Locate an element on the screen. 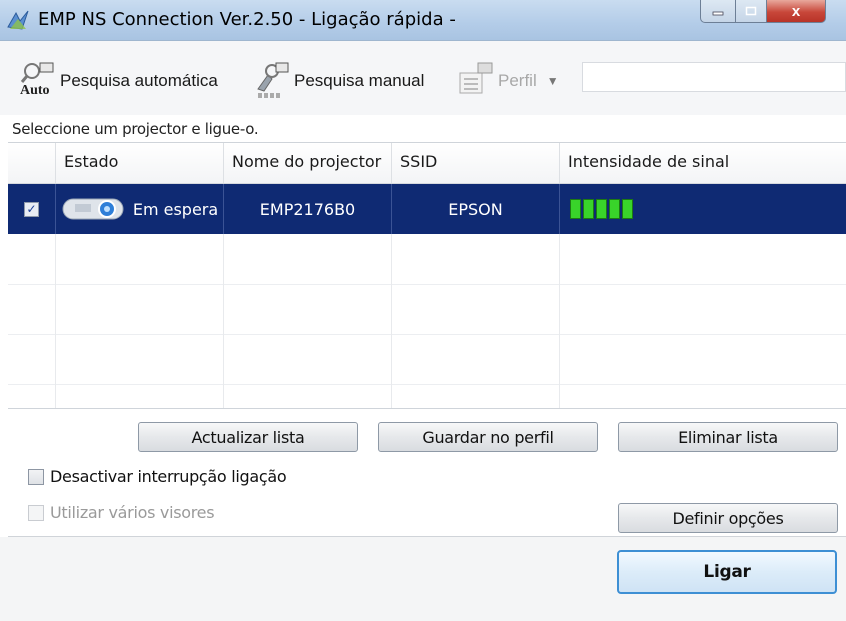  disable-interrupt-option: Desactivar interrupção ligação is located at coordinates (157, 476).